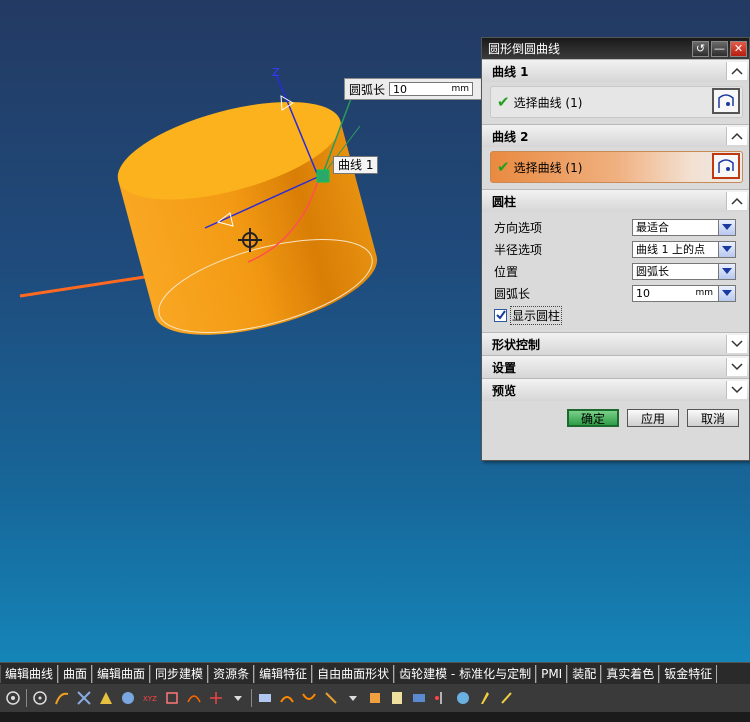  What do you see at coordinates (463, 698) in the screenshot?
I see `wave-link-icon` at bounding box center [463, 698].